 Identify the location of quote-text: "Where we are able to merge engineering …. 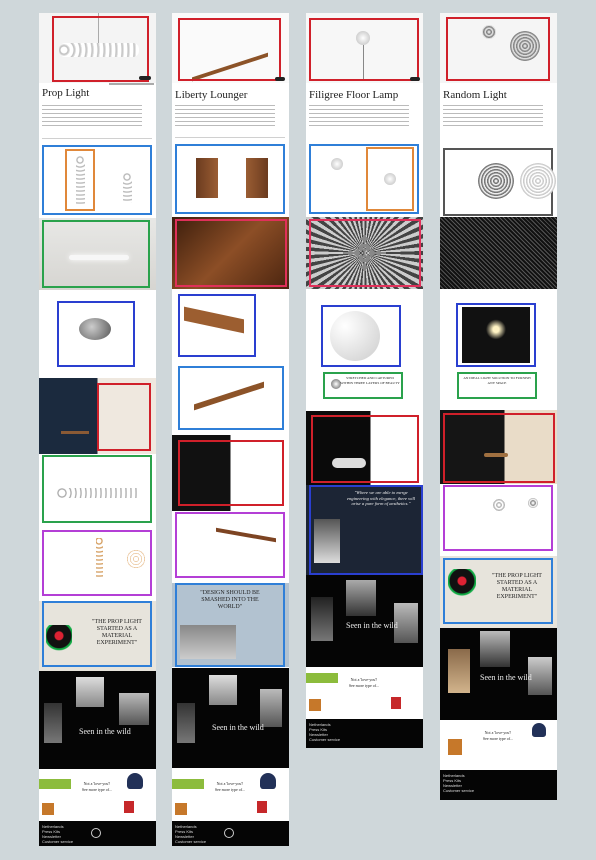
(381, 498).